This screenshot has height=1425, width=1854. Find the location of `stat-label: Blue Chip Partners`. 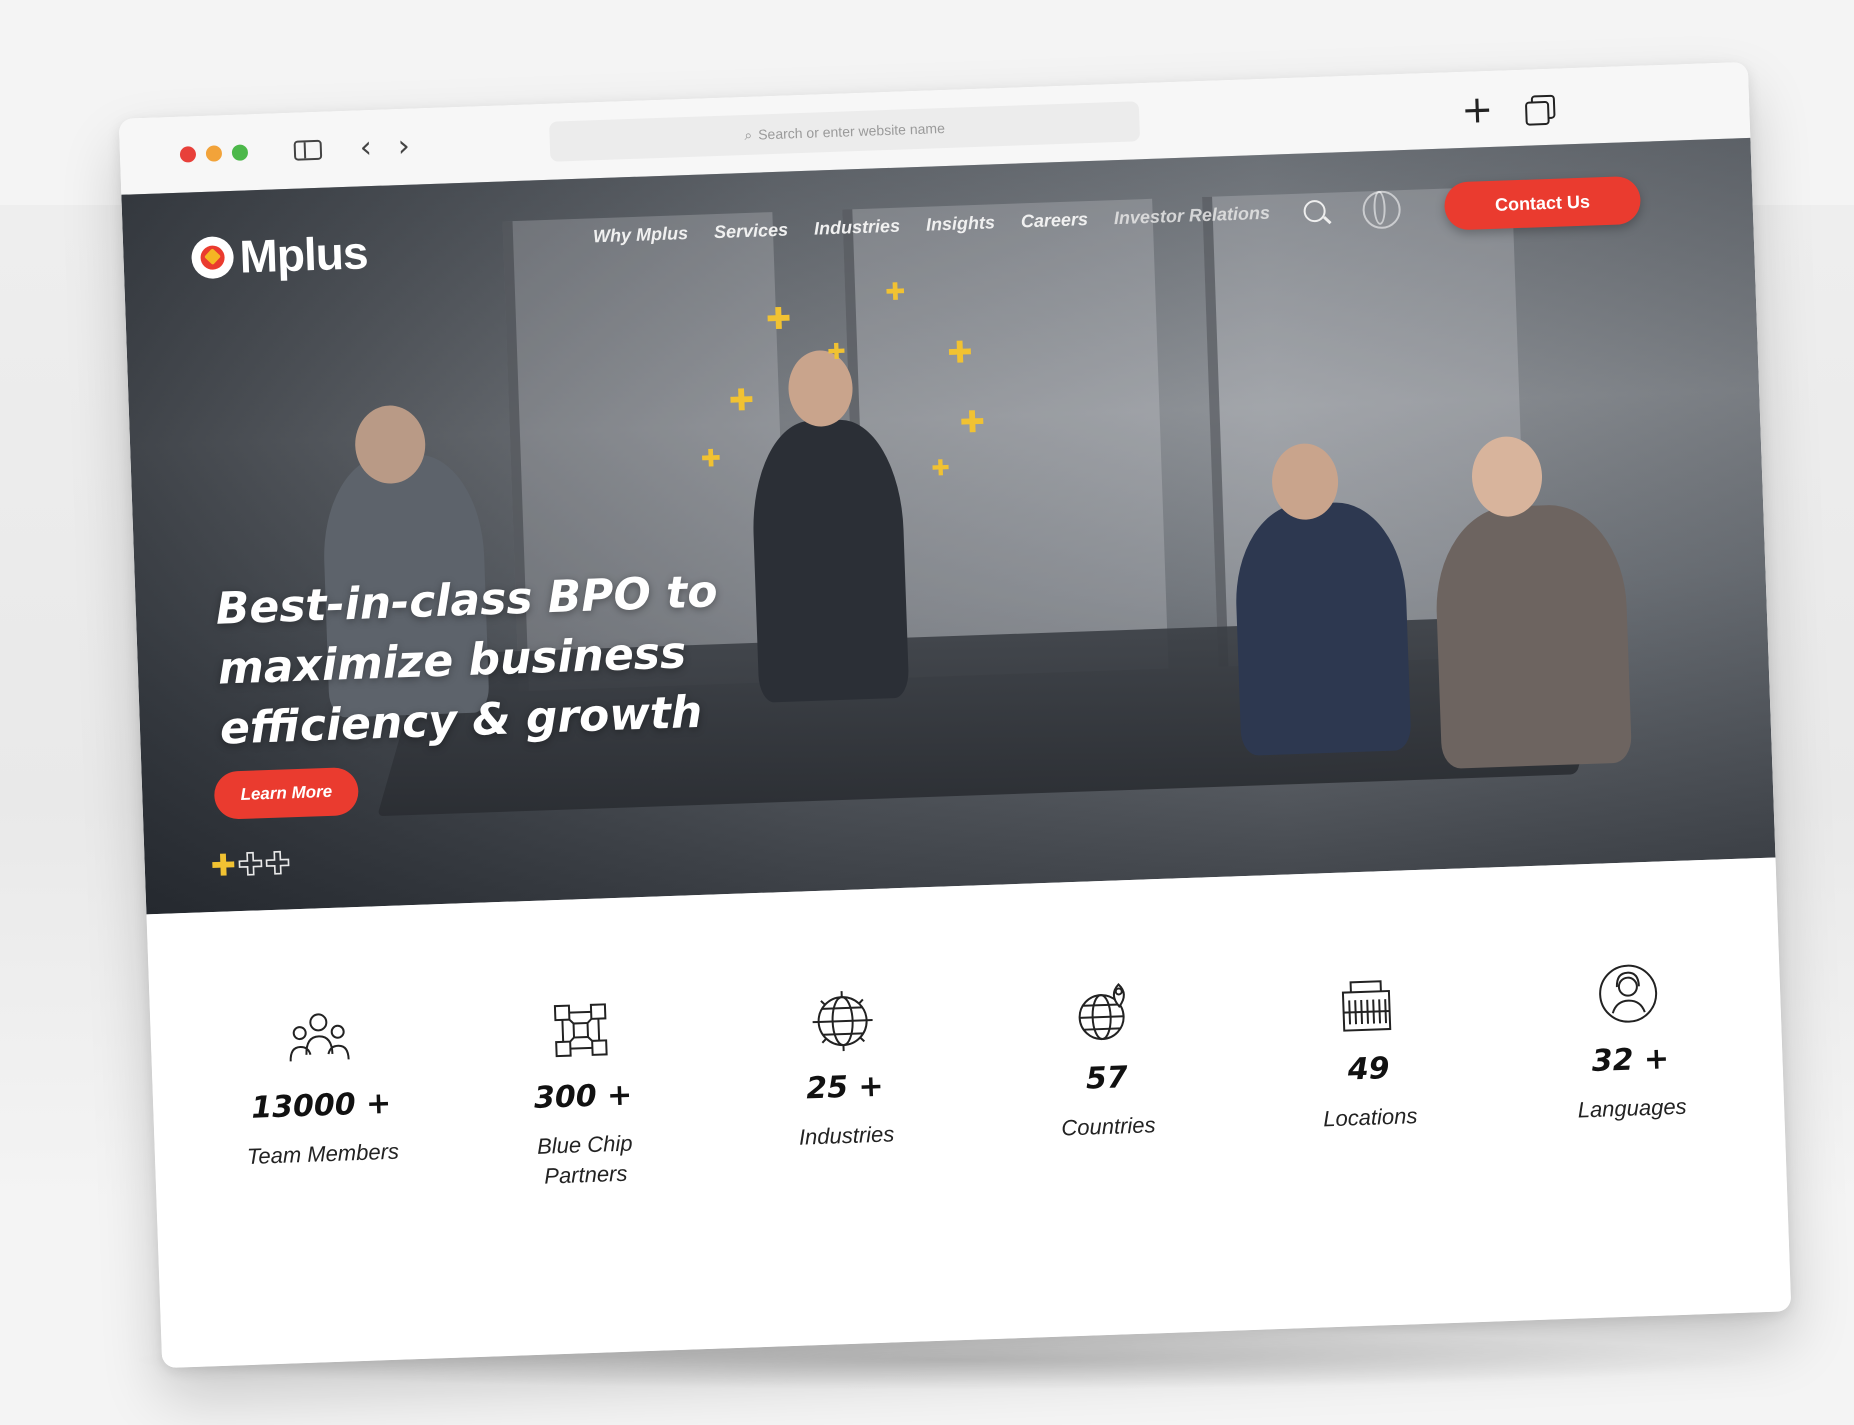

stat-label: Blue Chip Partners is located at coordinates (584, 1159).